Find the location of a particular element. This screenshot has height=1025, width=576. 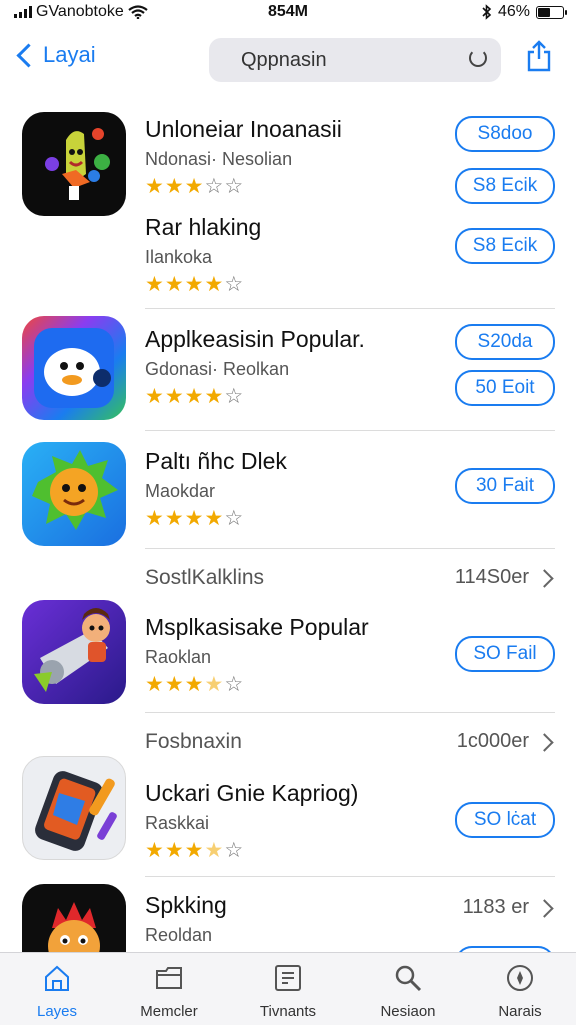

compass-icon is located at coordinates (520, 978).